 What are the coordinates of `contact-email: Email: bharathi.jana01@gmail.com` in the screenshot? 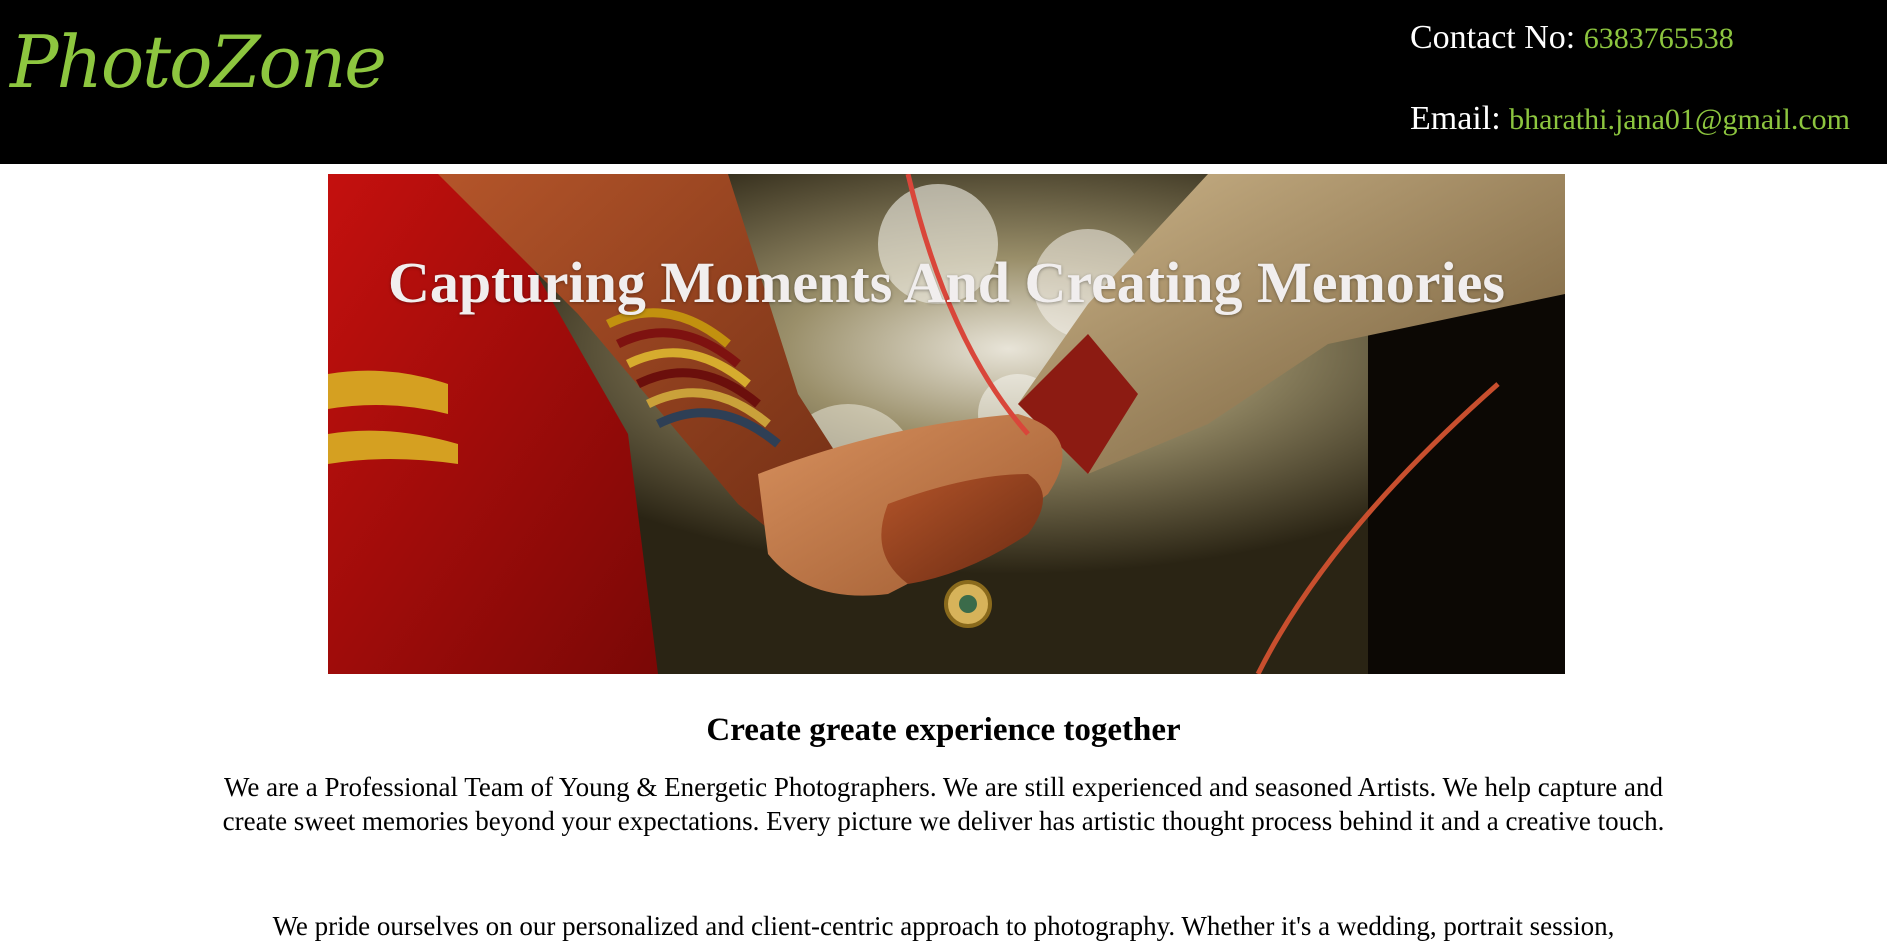 It's located at (1630, 119).